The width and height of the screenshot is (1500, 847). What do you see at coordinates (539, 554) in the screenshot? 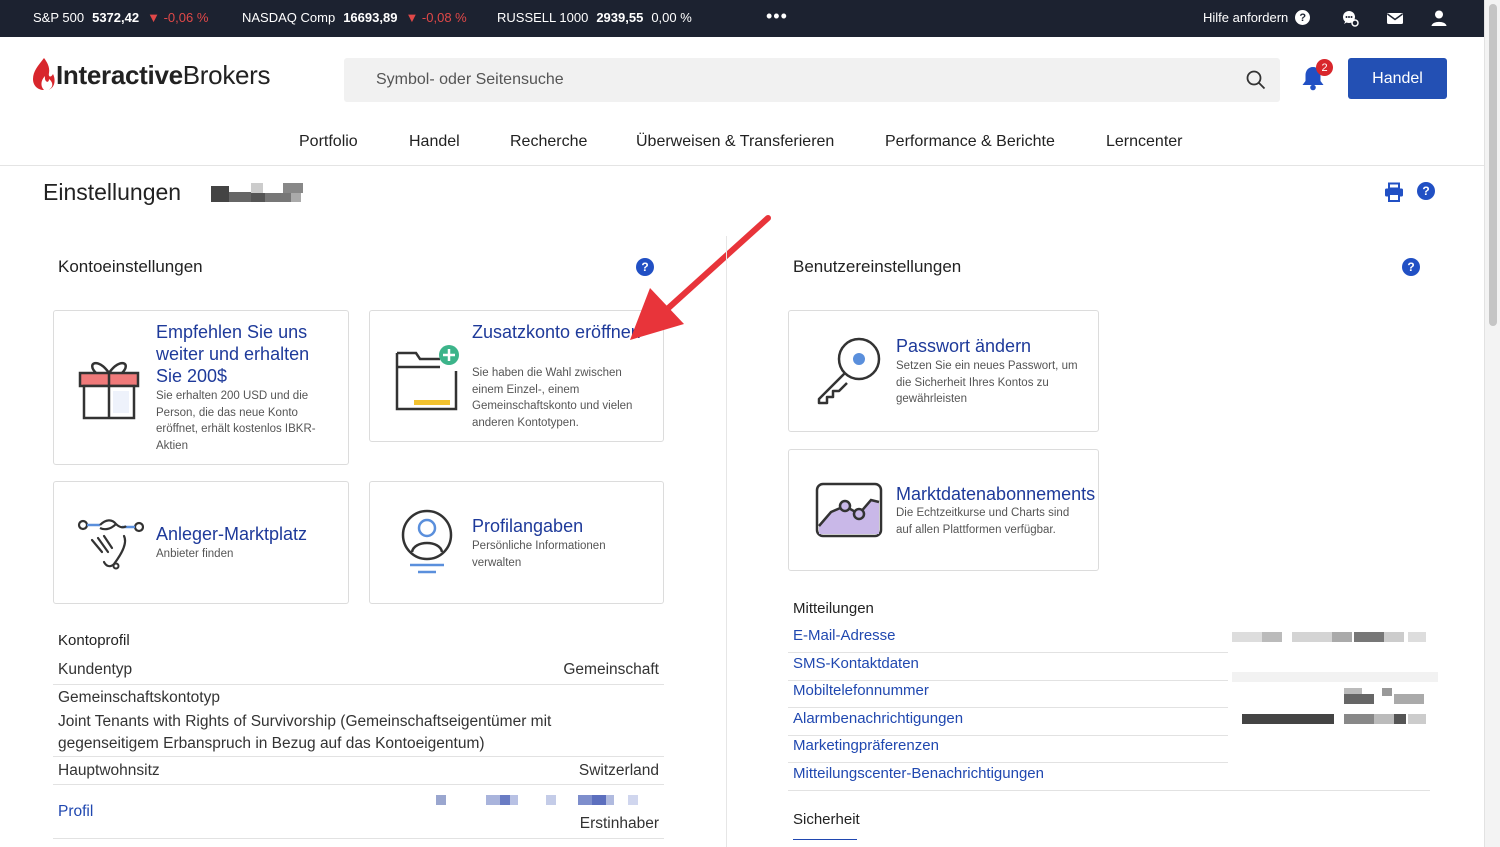
I see `profile-info-card-description: Persönliche Informationen verwalten` at bounding box center [539, 554].